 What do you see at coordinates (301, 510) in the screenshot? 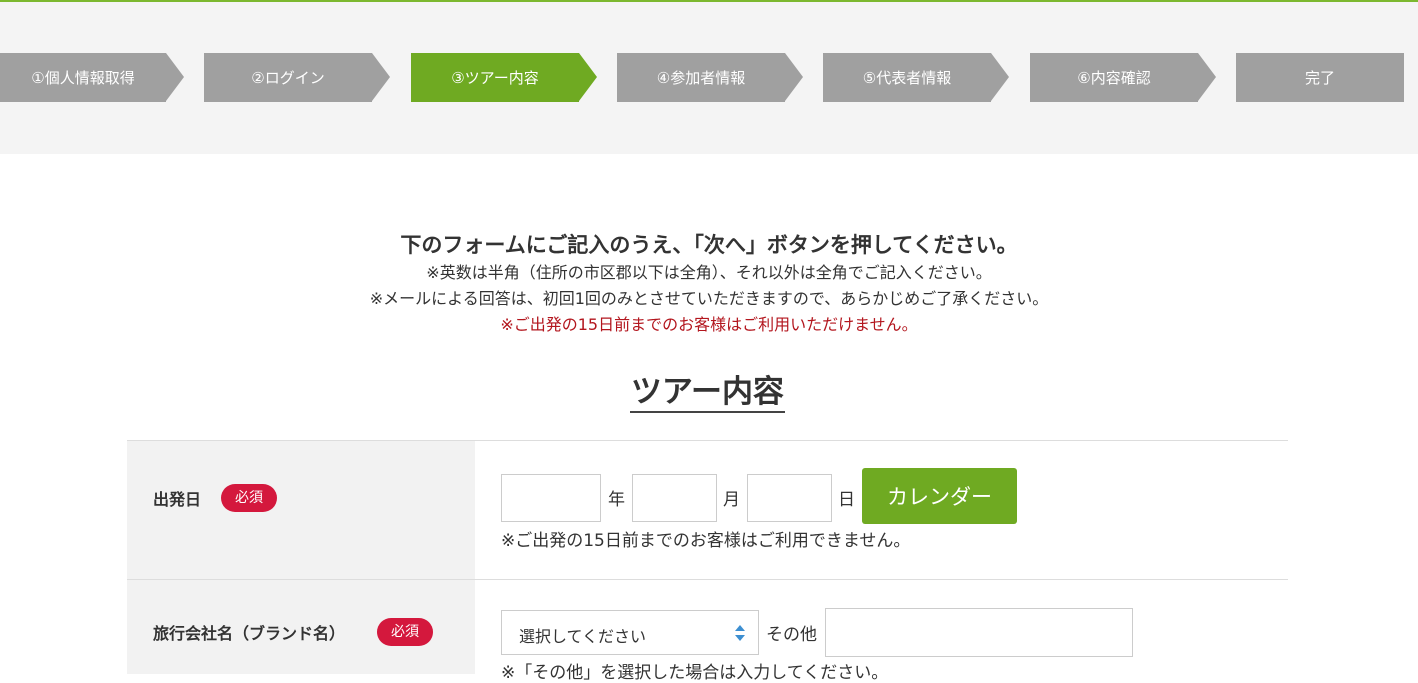
I see `departure-label-cell` at bounding box center [301, 510].